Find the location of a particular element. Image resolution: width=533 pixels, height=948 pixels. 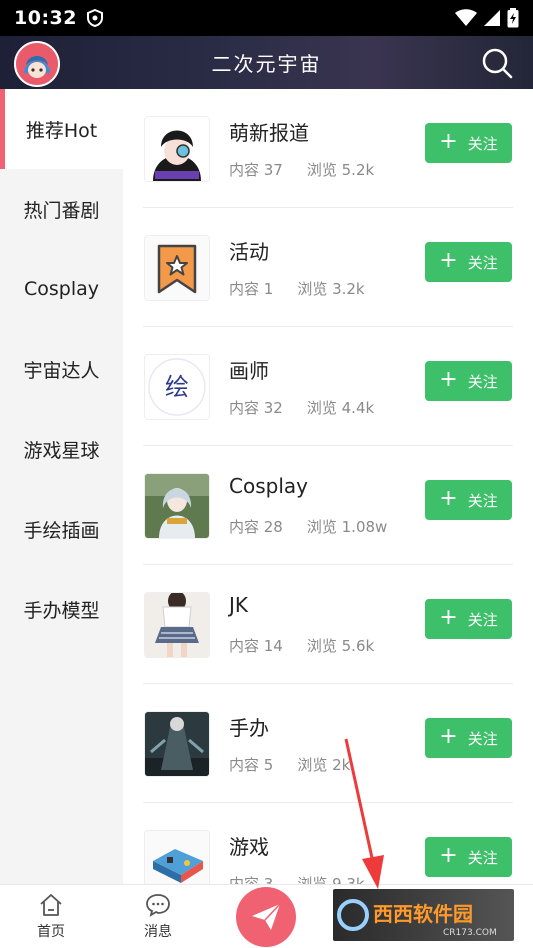

app-header: 二次元宇宙 is located at coordinates (266, 62).